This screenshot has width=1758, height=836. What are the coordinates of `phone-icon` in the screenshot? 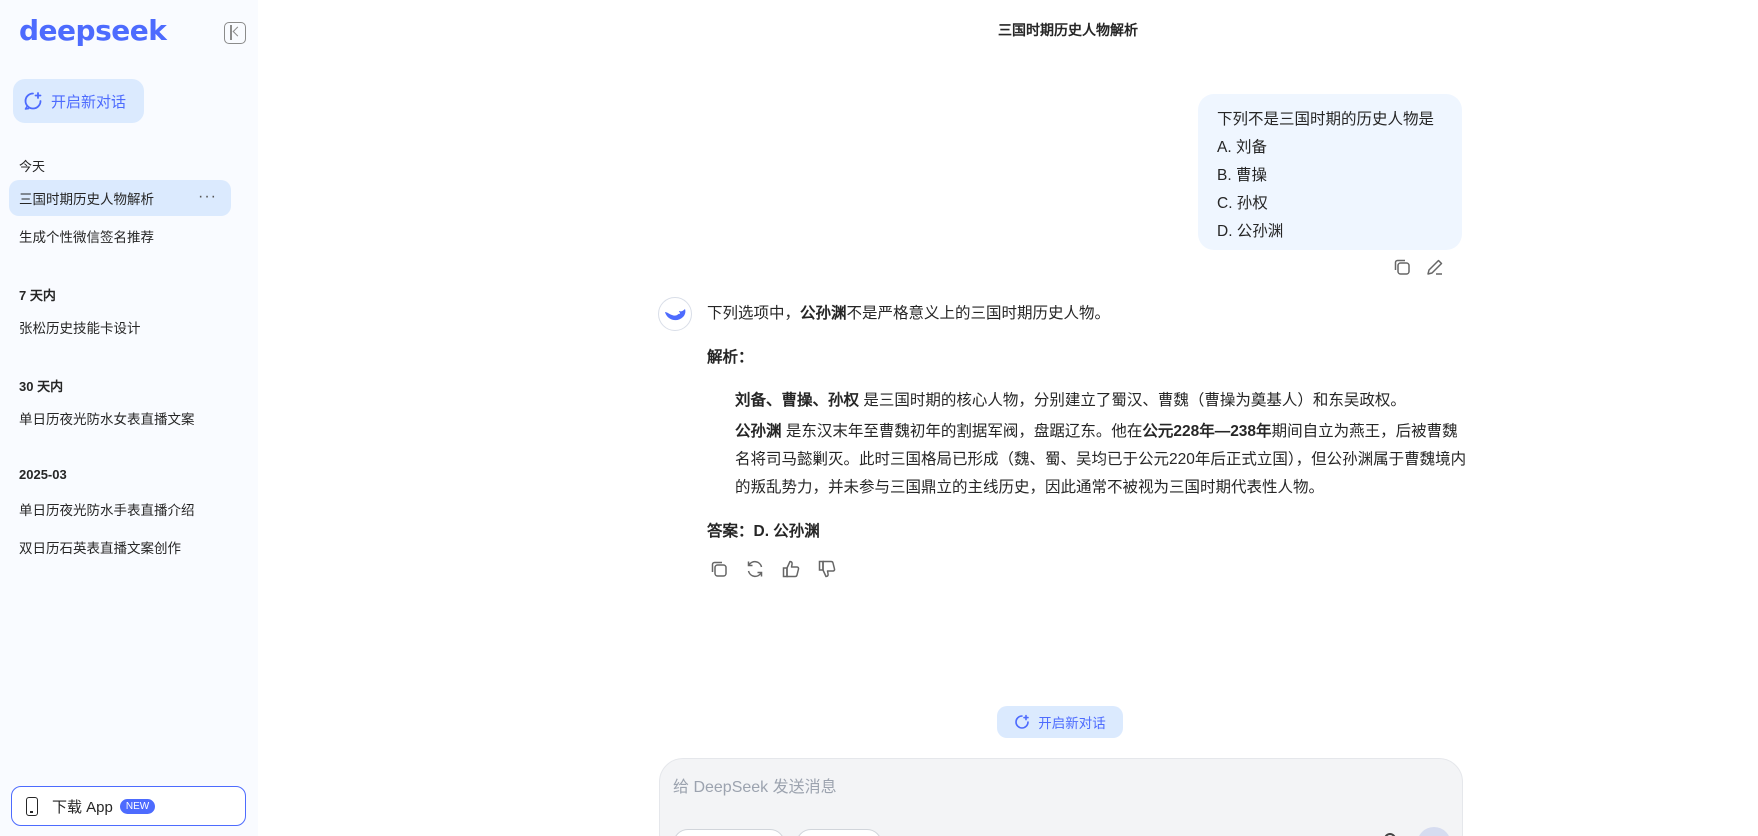 It's located at (32, 806).